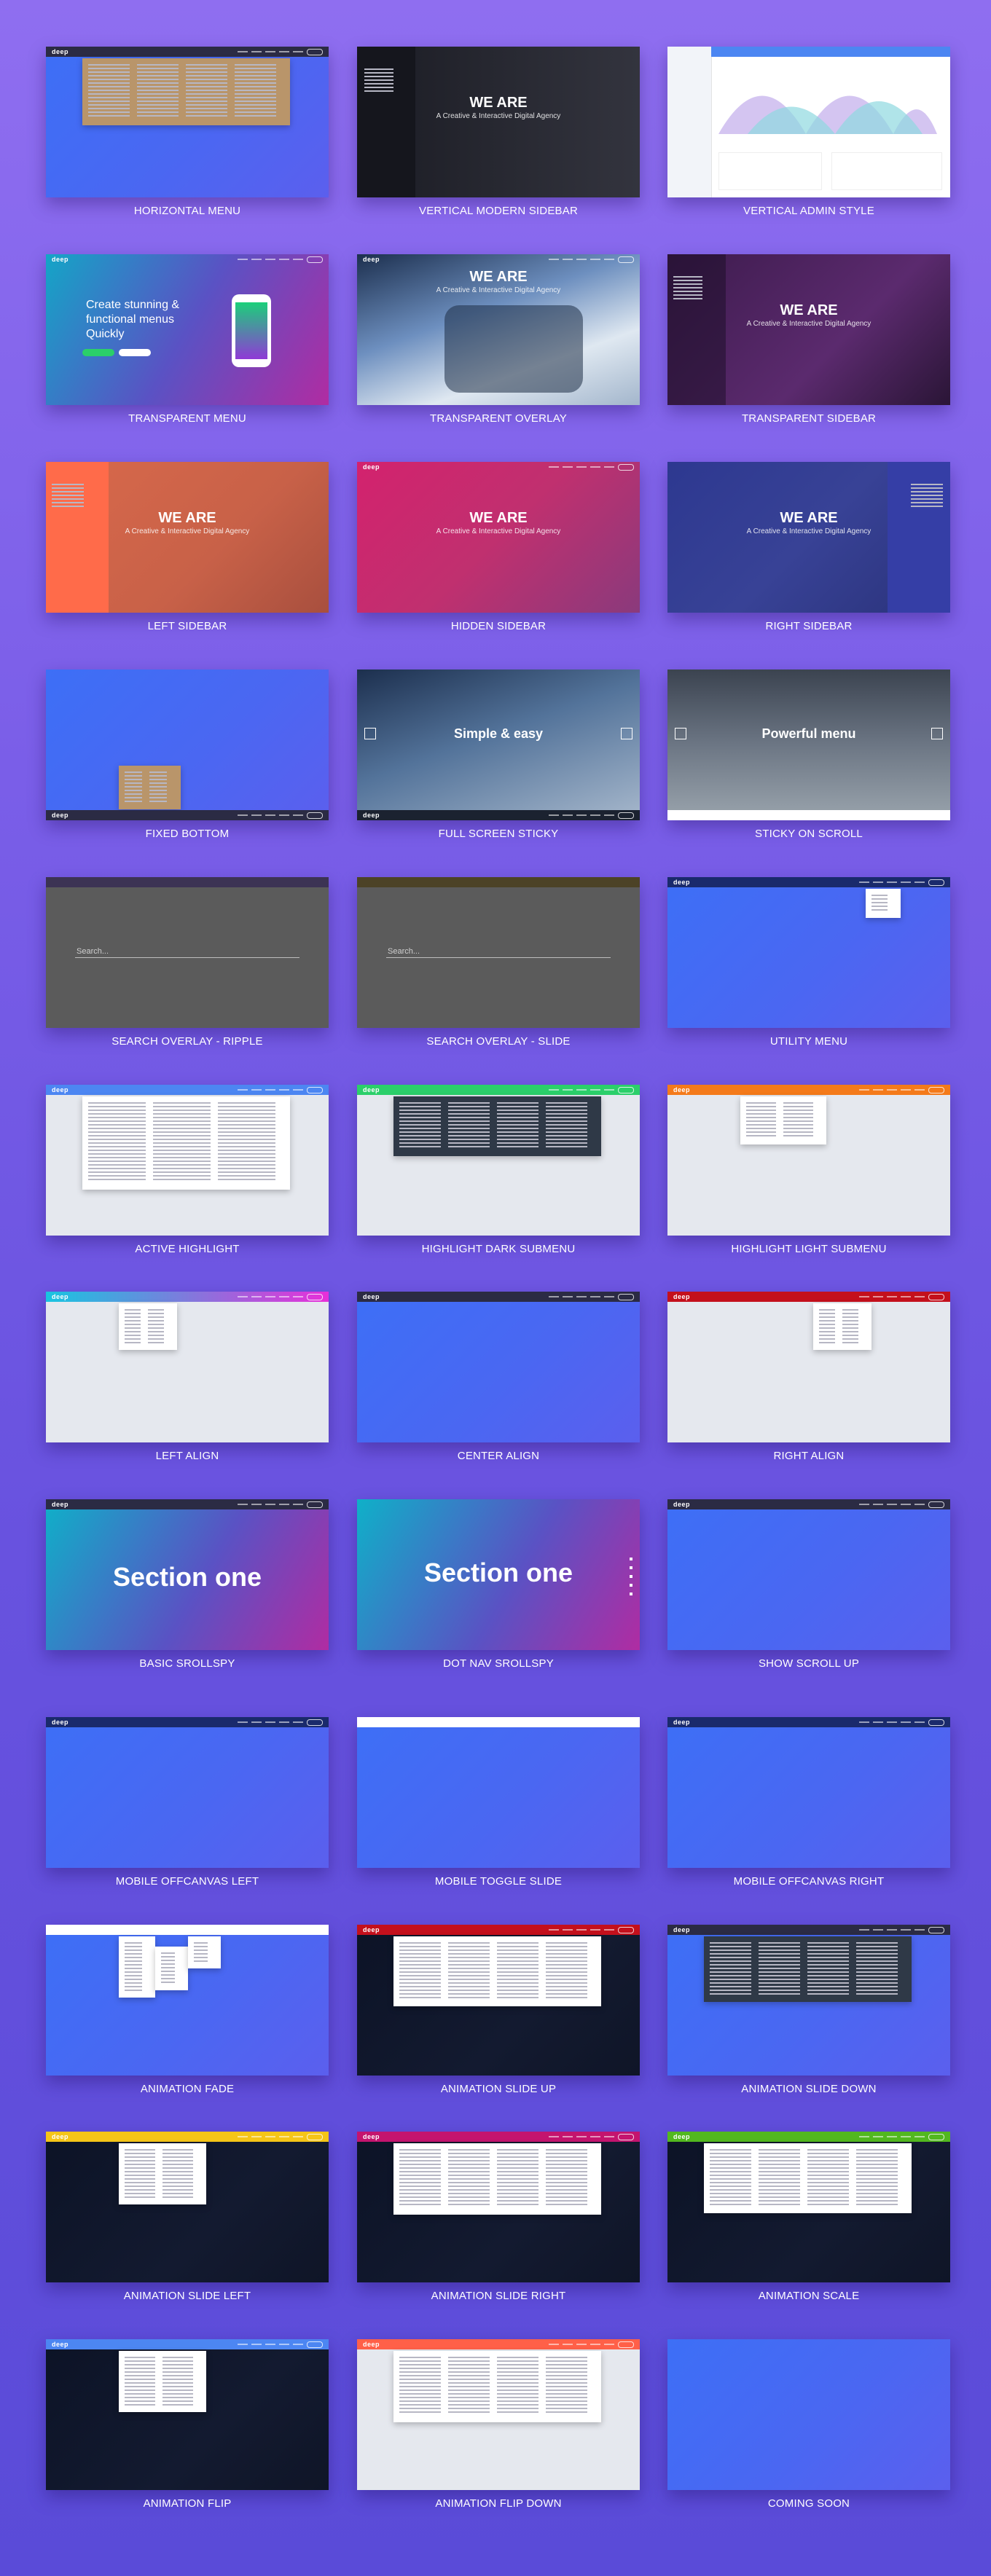 This screenshot has height=2576, width=991. I want to click on demo-card: deep UTILITY MENU, so click(808, 962).